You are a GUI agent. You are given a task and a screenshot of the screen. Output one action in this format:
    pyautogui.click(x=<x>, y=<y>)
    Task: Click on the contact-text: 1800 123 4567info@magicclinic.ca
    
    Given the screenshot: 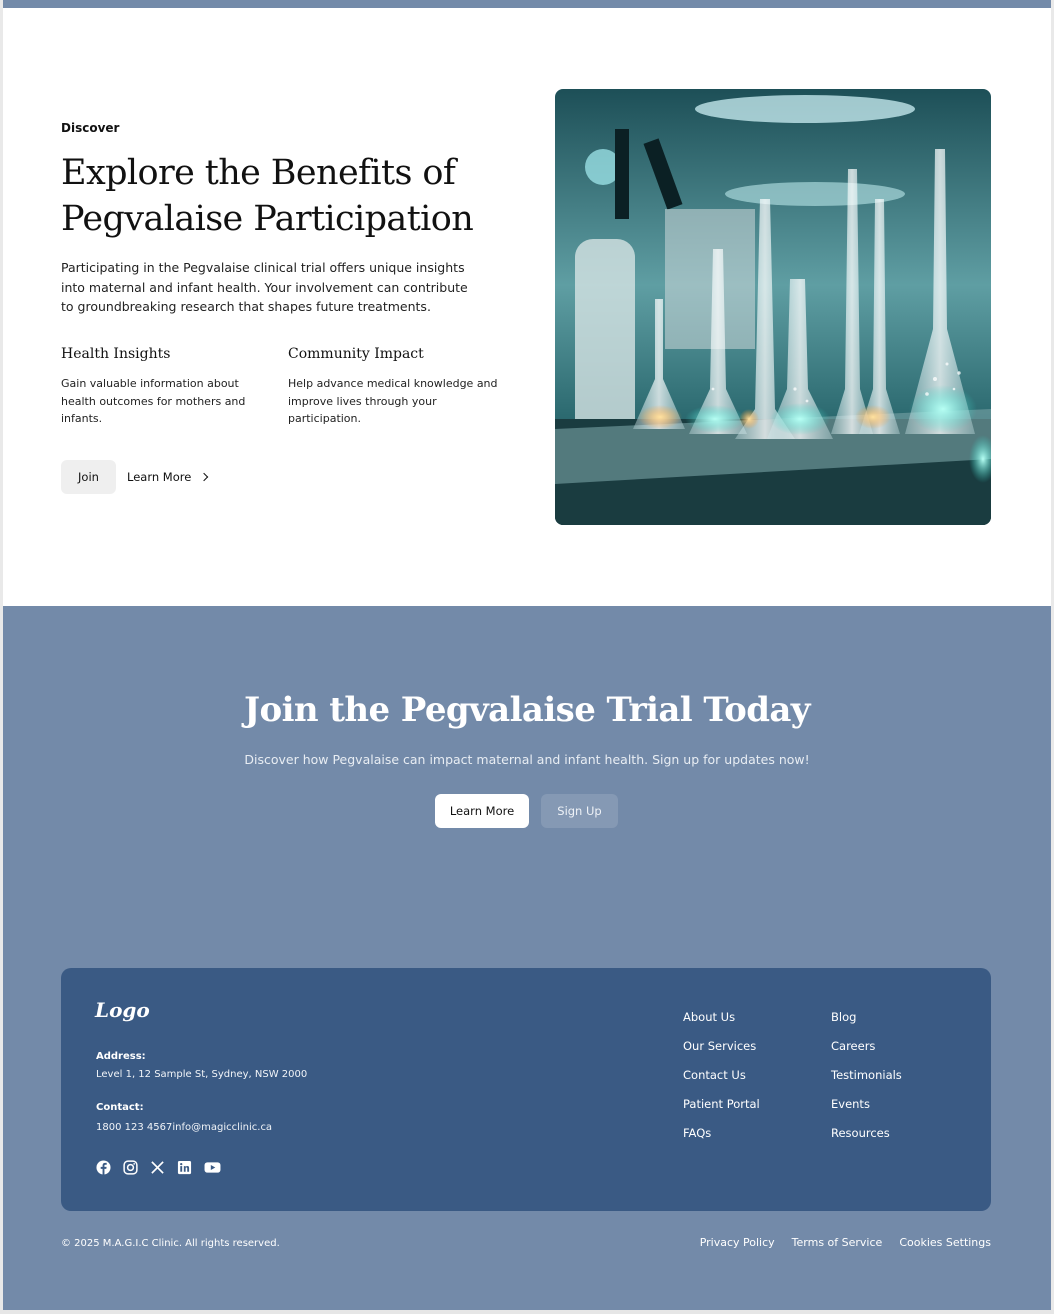 What is the action you would take?
    pyautogui.click(x=184, y=1127)
    